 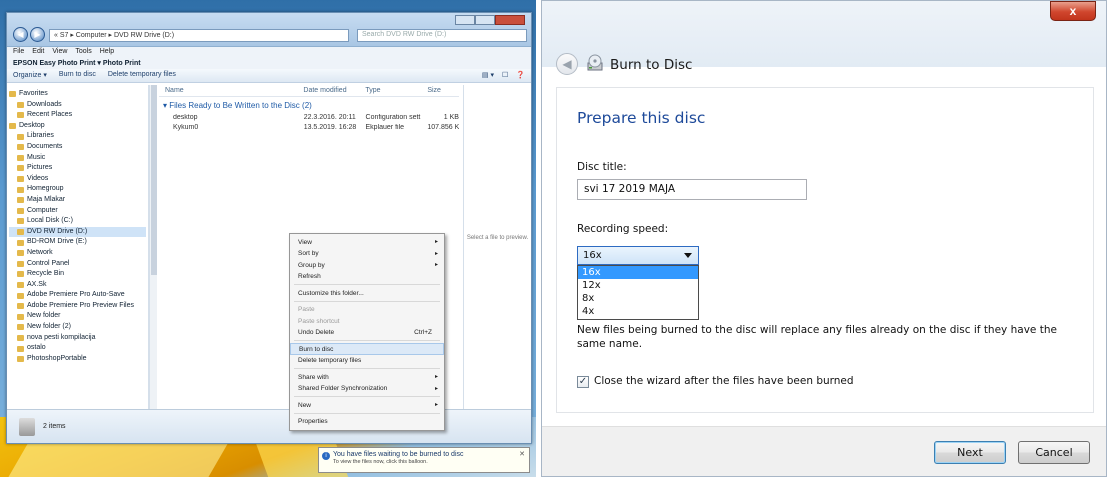 What do you see at coordinates (641, 118) in the screenshot?
I see `page-title: Prepare this disc` at bounding box center [641, 118].